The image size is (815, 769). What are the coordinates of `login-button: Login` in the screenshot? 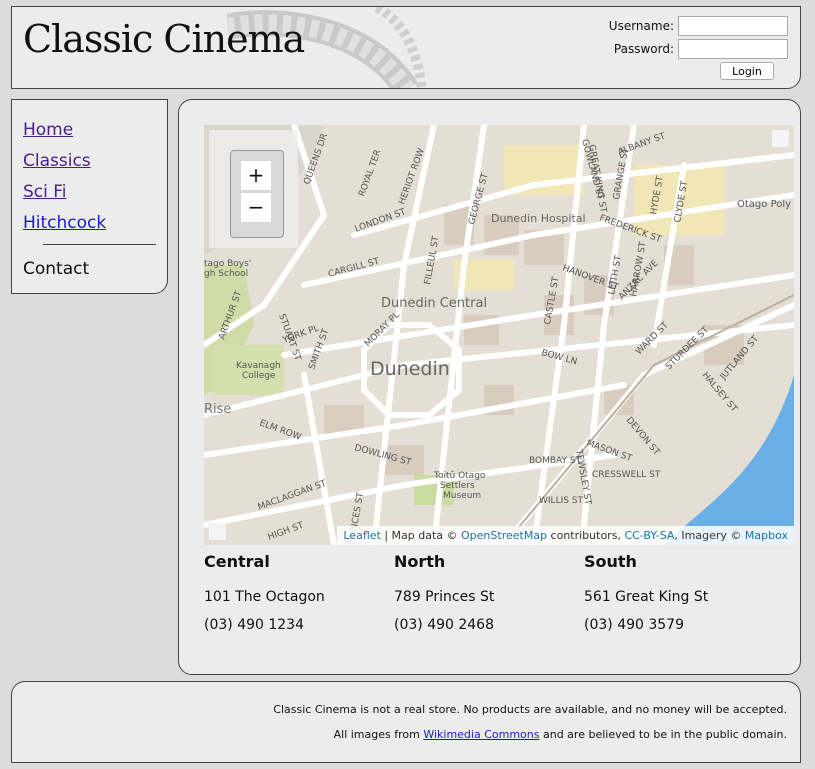 It's located at (747, 71).